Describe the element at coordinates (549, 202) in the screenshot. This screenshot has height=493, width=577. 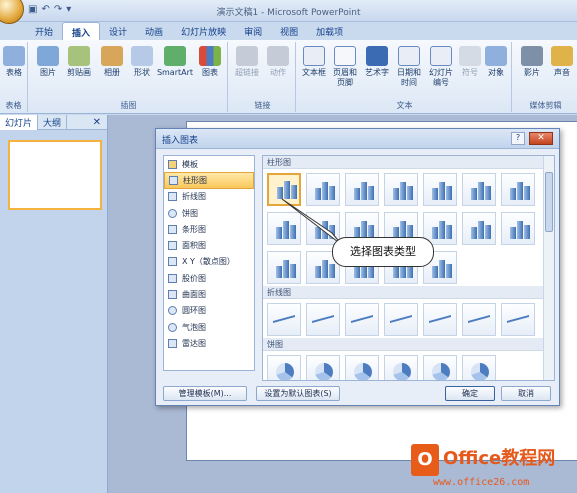
I see `scroll-thumb` at that location.